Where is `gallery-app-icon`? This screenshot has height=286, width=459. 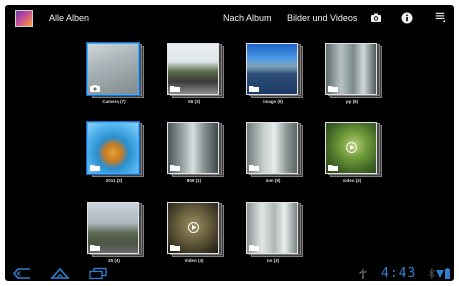
gallery-app-icon is located at coordinates (25, 20).